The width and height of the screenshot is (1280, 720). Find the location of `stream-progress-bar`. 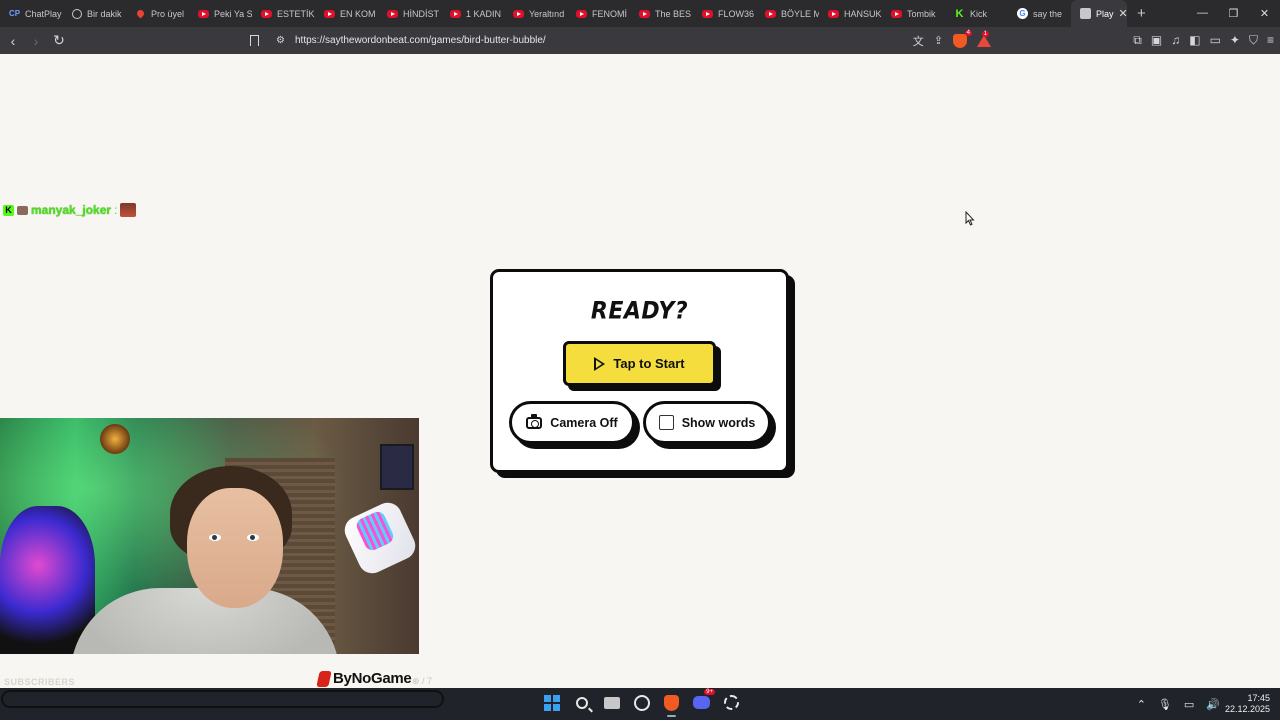

stream-progress-bar is located at coordinates (222, 699).